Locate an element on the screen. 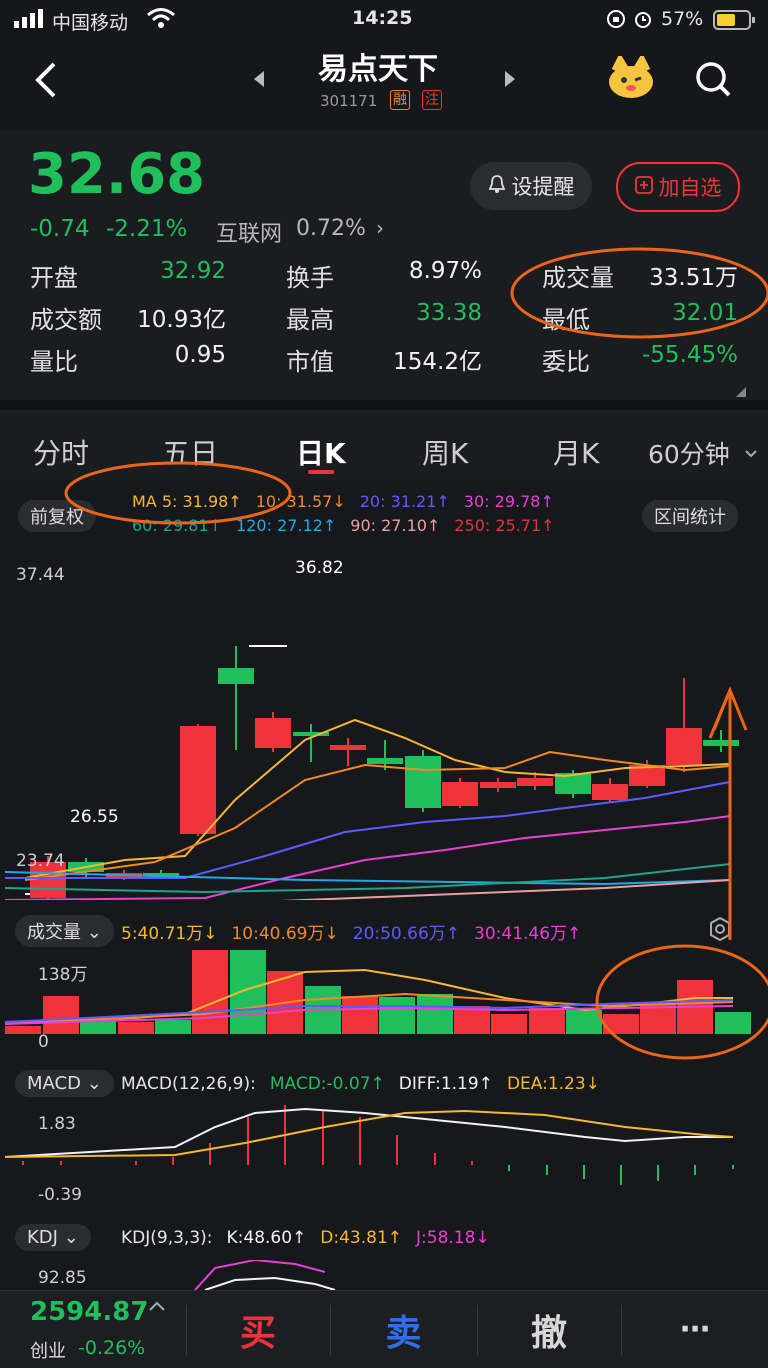 This screenshot has width=768, height=1368. macd-indicator-label: MACD is located at coordinates (54, 1083).